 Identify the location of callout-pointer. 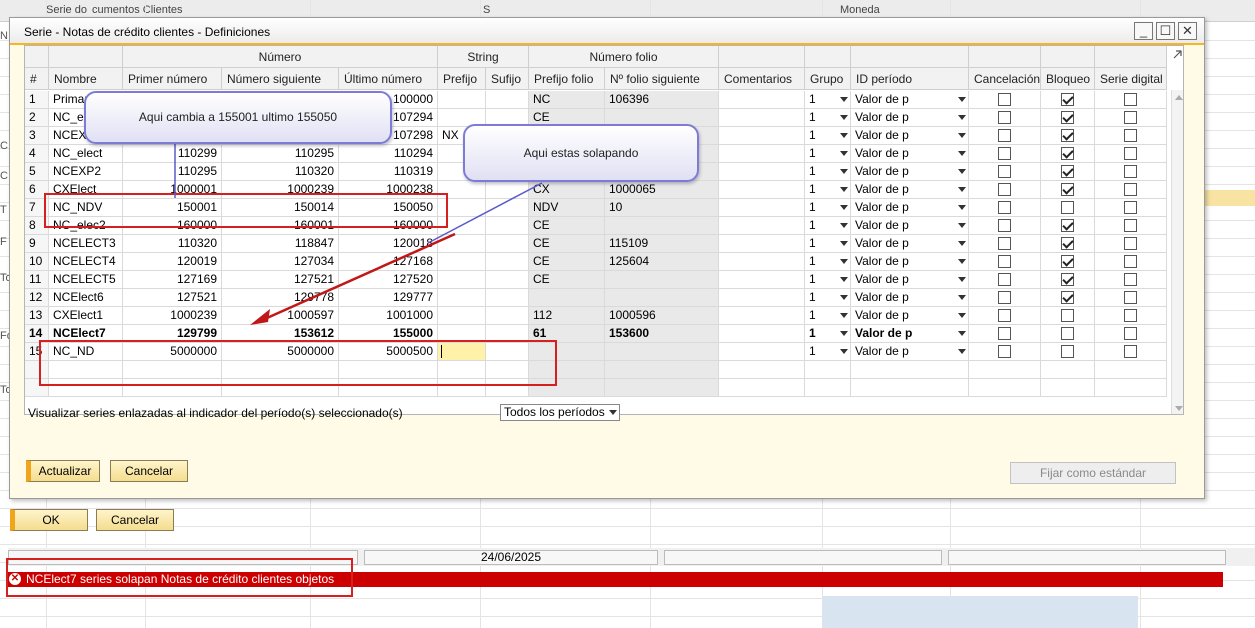
(485, 213).